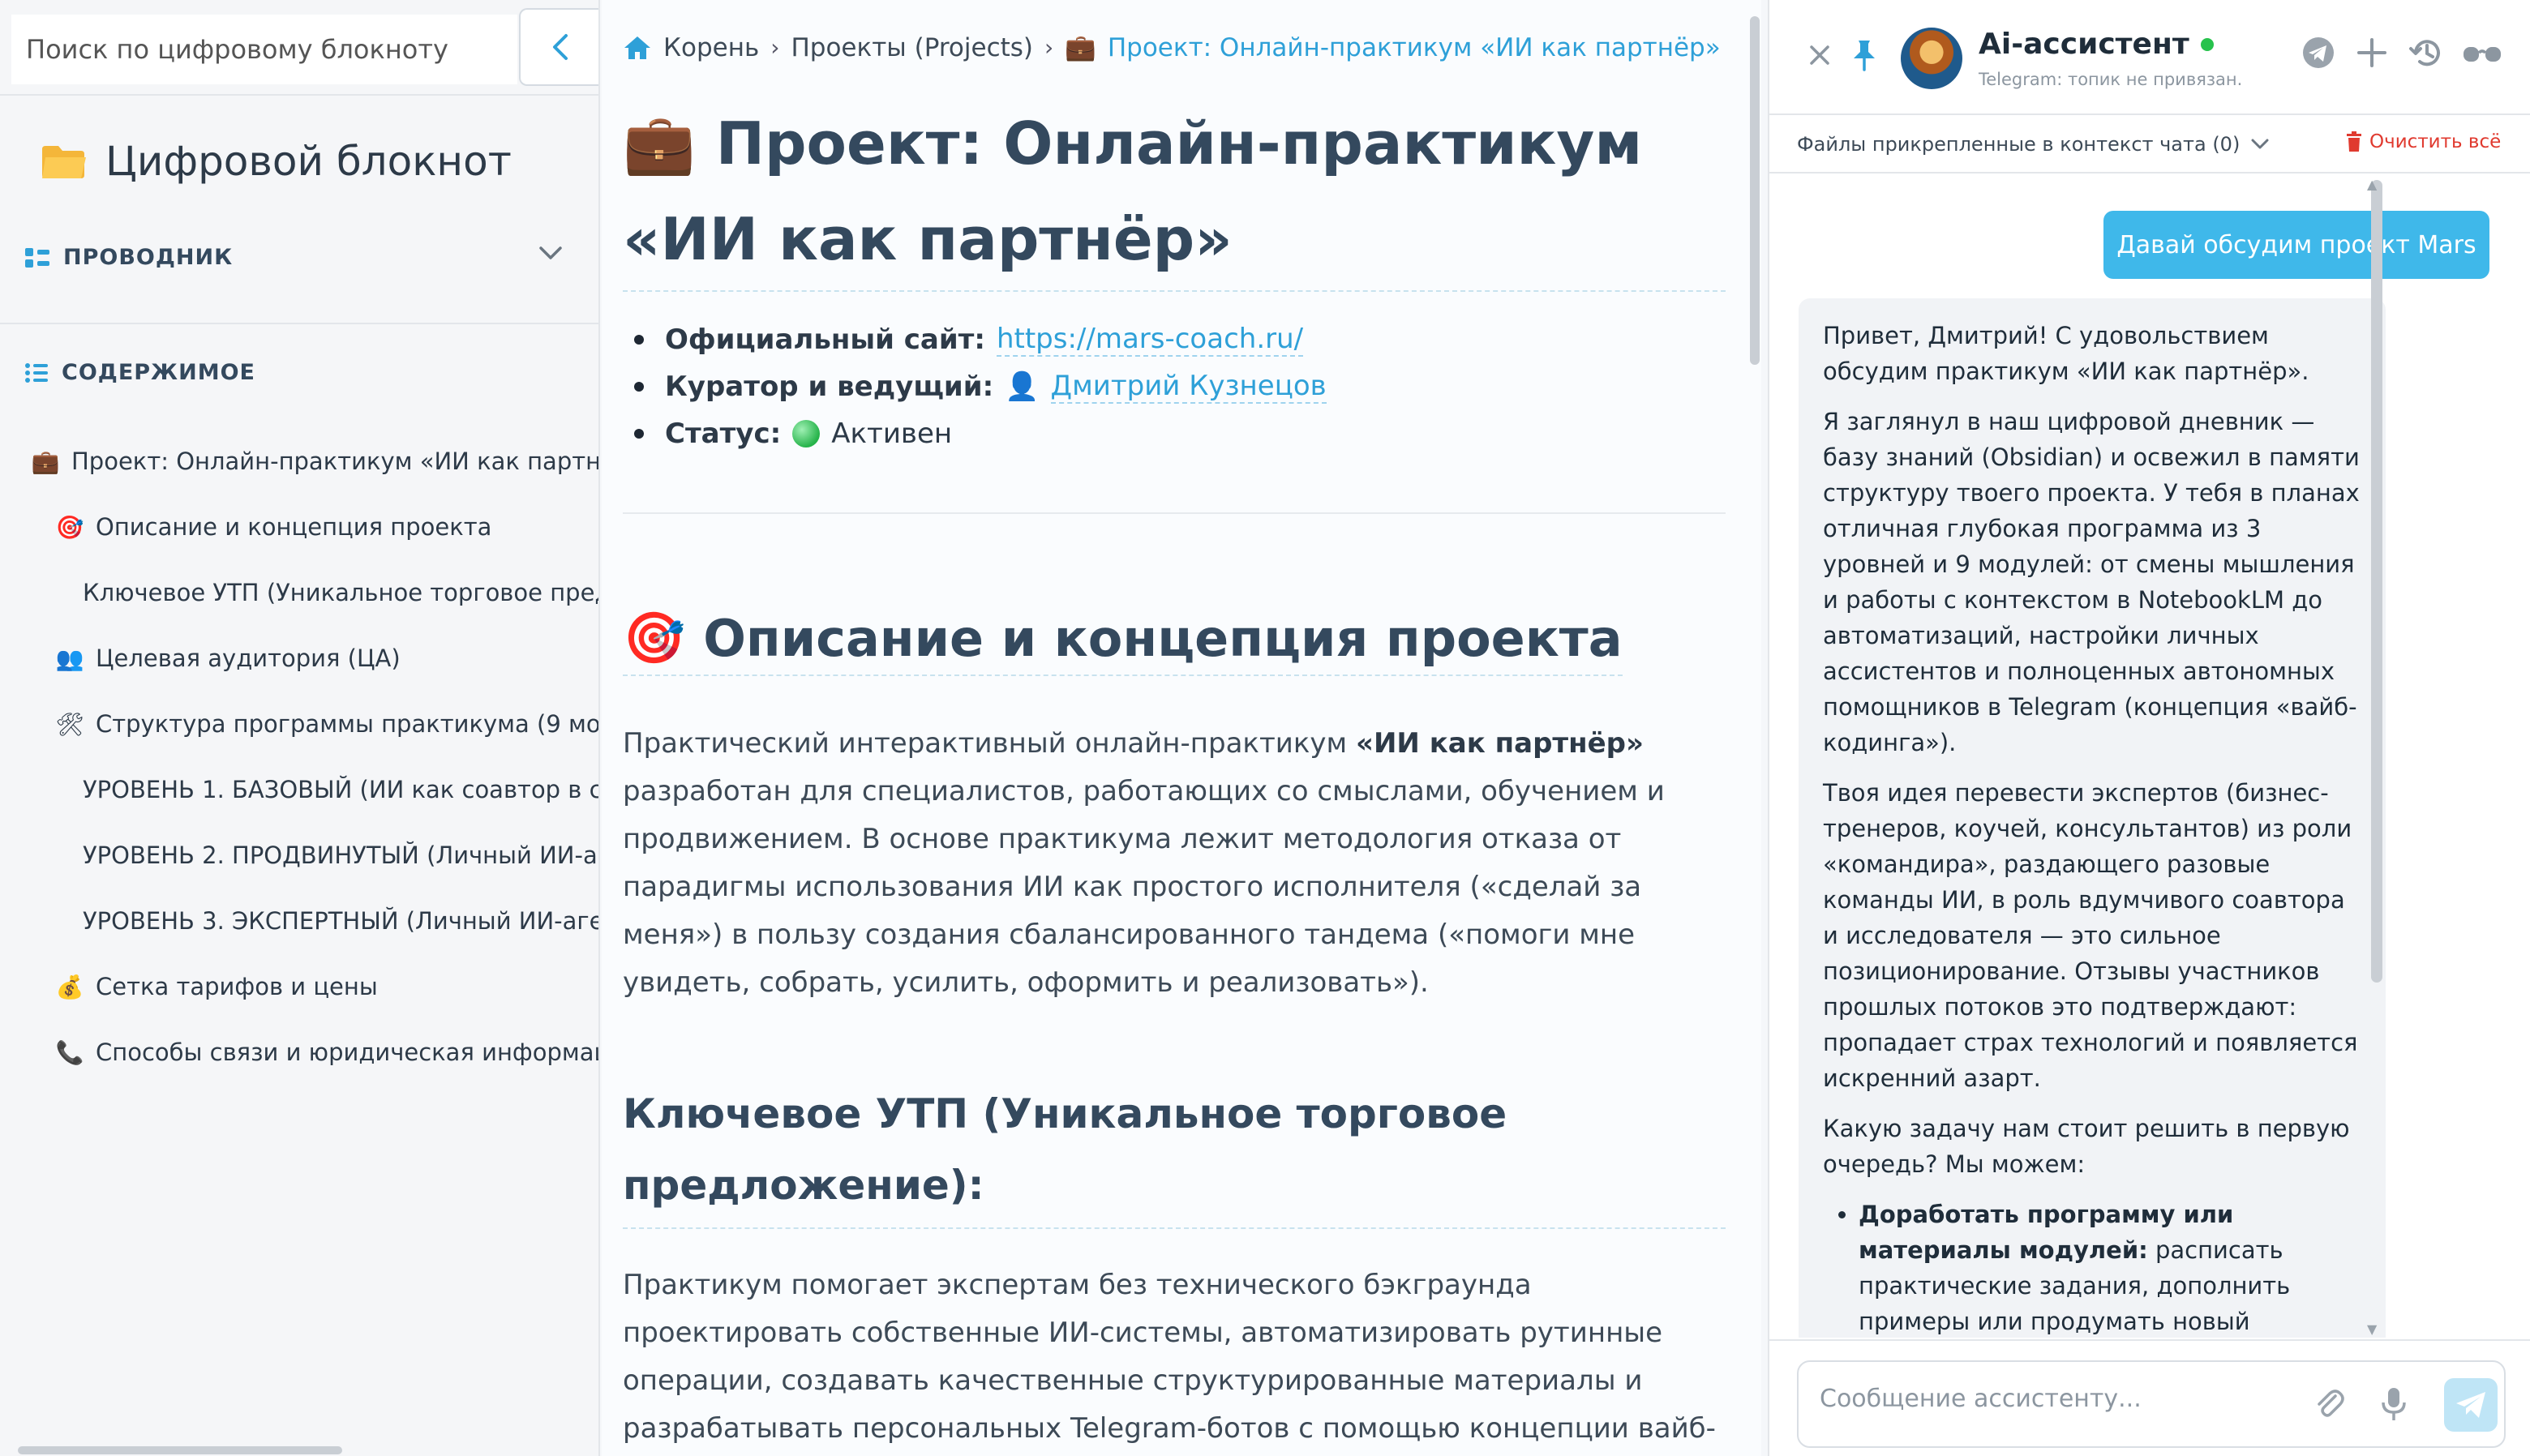 The image size is (2530, 1456). Describe the element at coordinates (1163, 638) in the screenshot. I see `section-heading-text: Описание и концепция проекта` at that location.